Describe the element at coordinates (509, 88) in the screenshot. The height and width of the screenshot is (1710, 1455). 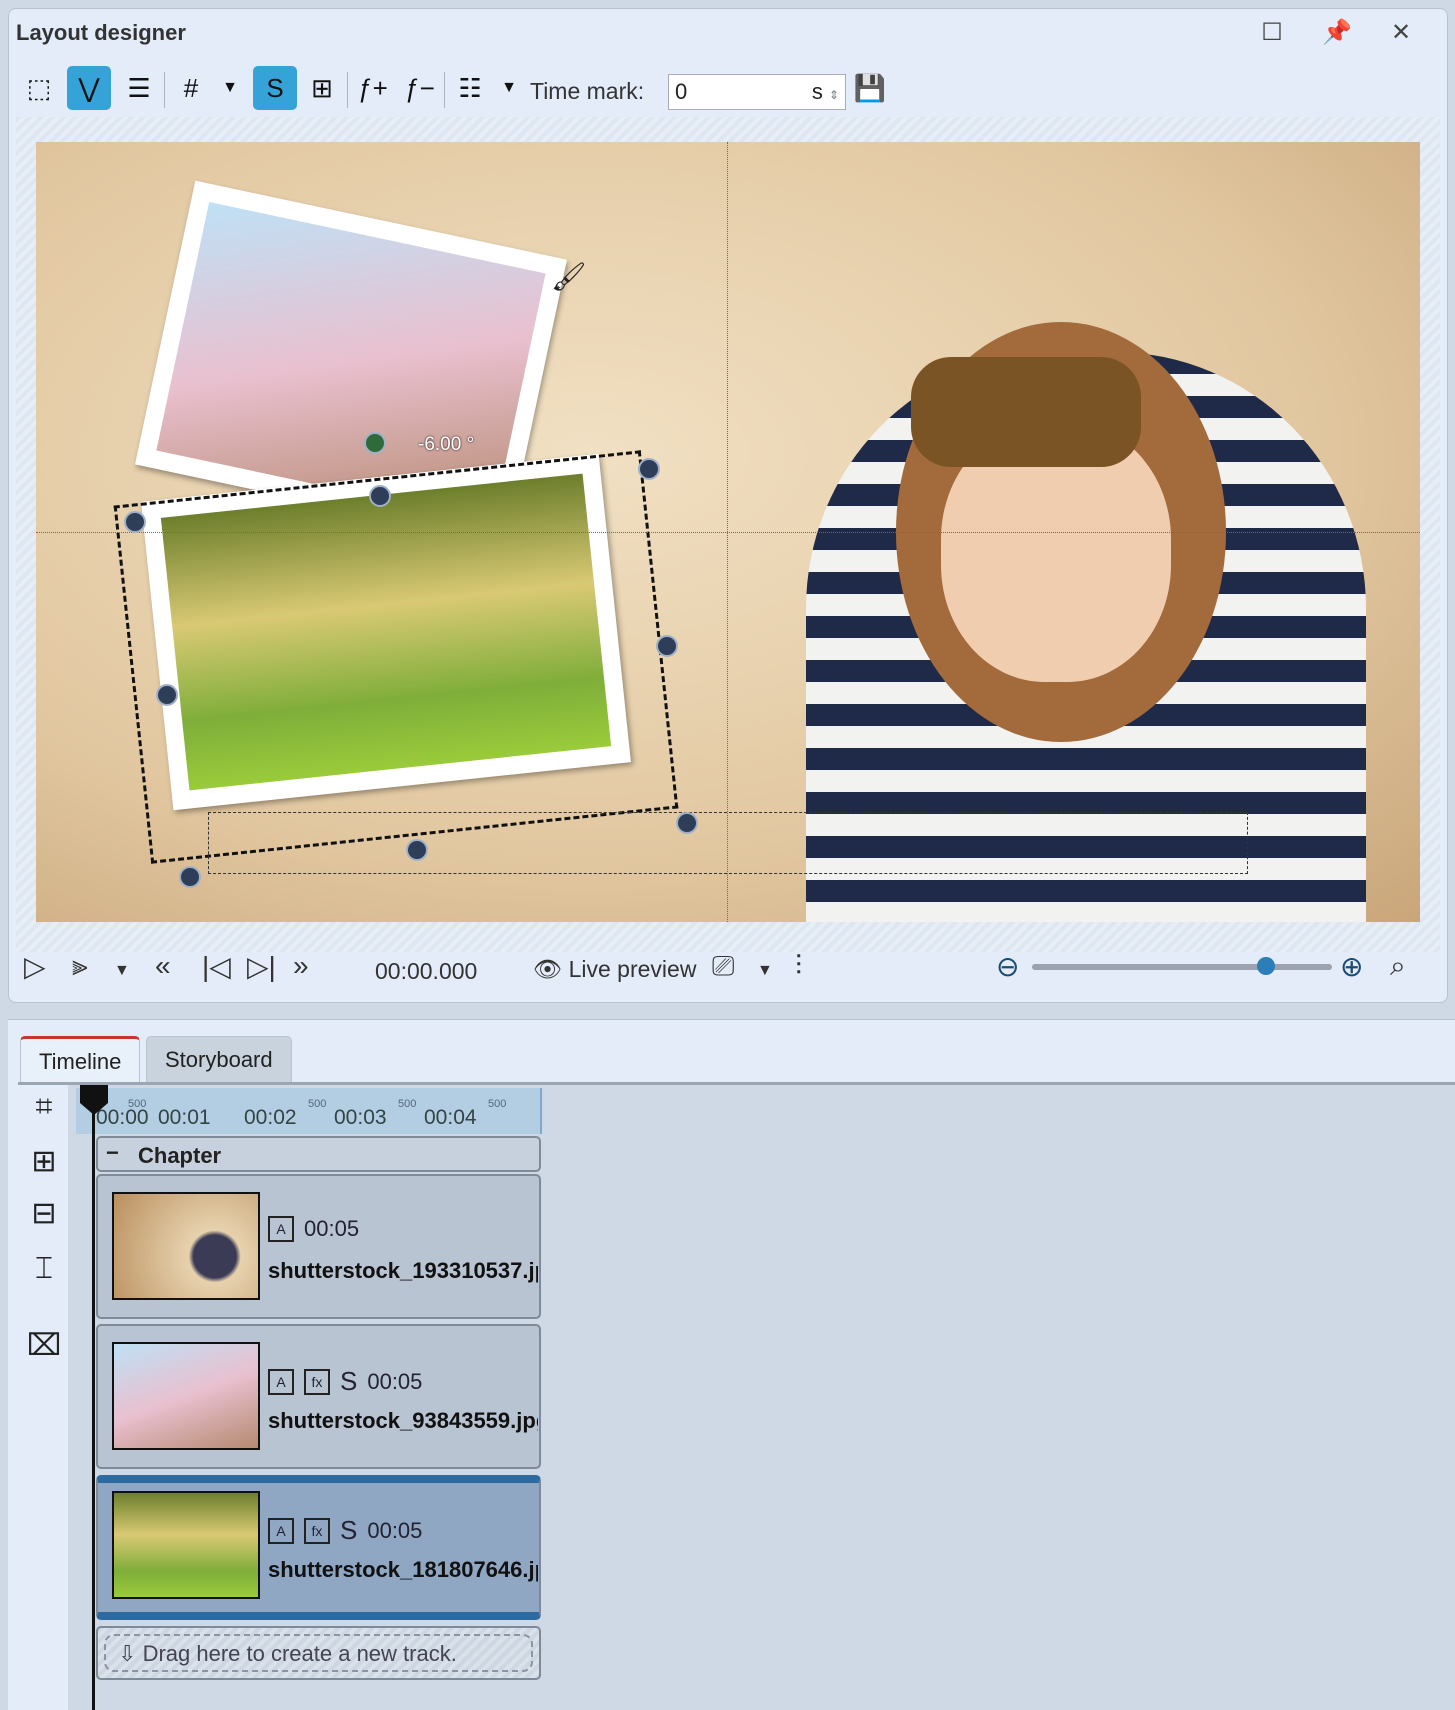
I see `list-dropdown-icon: ▼` at that location.